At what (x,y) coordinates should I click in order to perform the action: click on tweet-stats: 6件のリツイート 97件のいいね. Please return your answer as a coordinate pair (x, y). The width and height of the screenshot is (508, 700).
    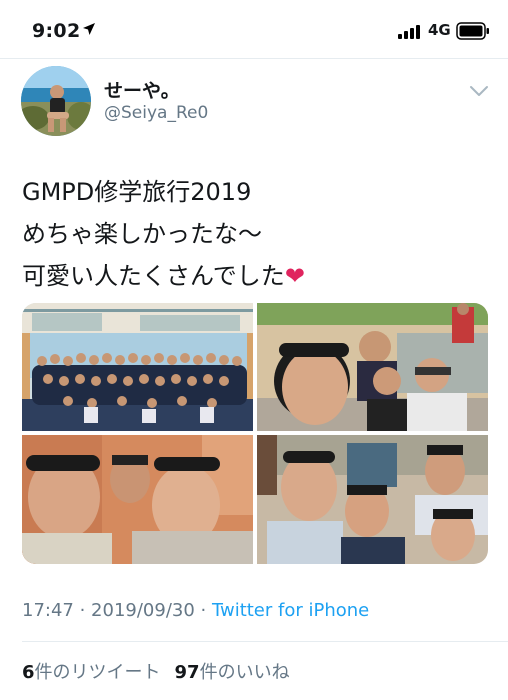
    Looking at the image, I should click on (156, 671).